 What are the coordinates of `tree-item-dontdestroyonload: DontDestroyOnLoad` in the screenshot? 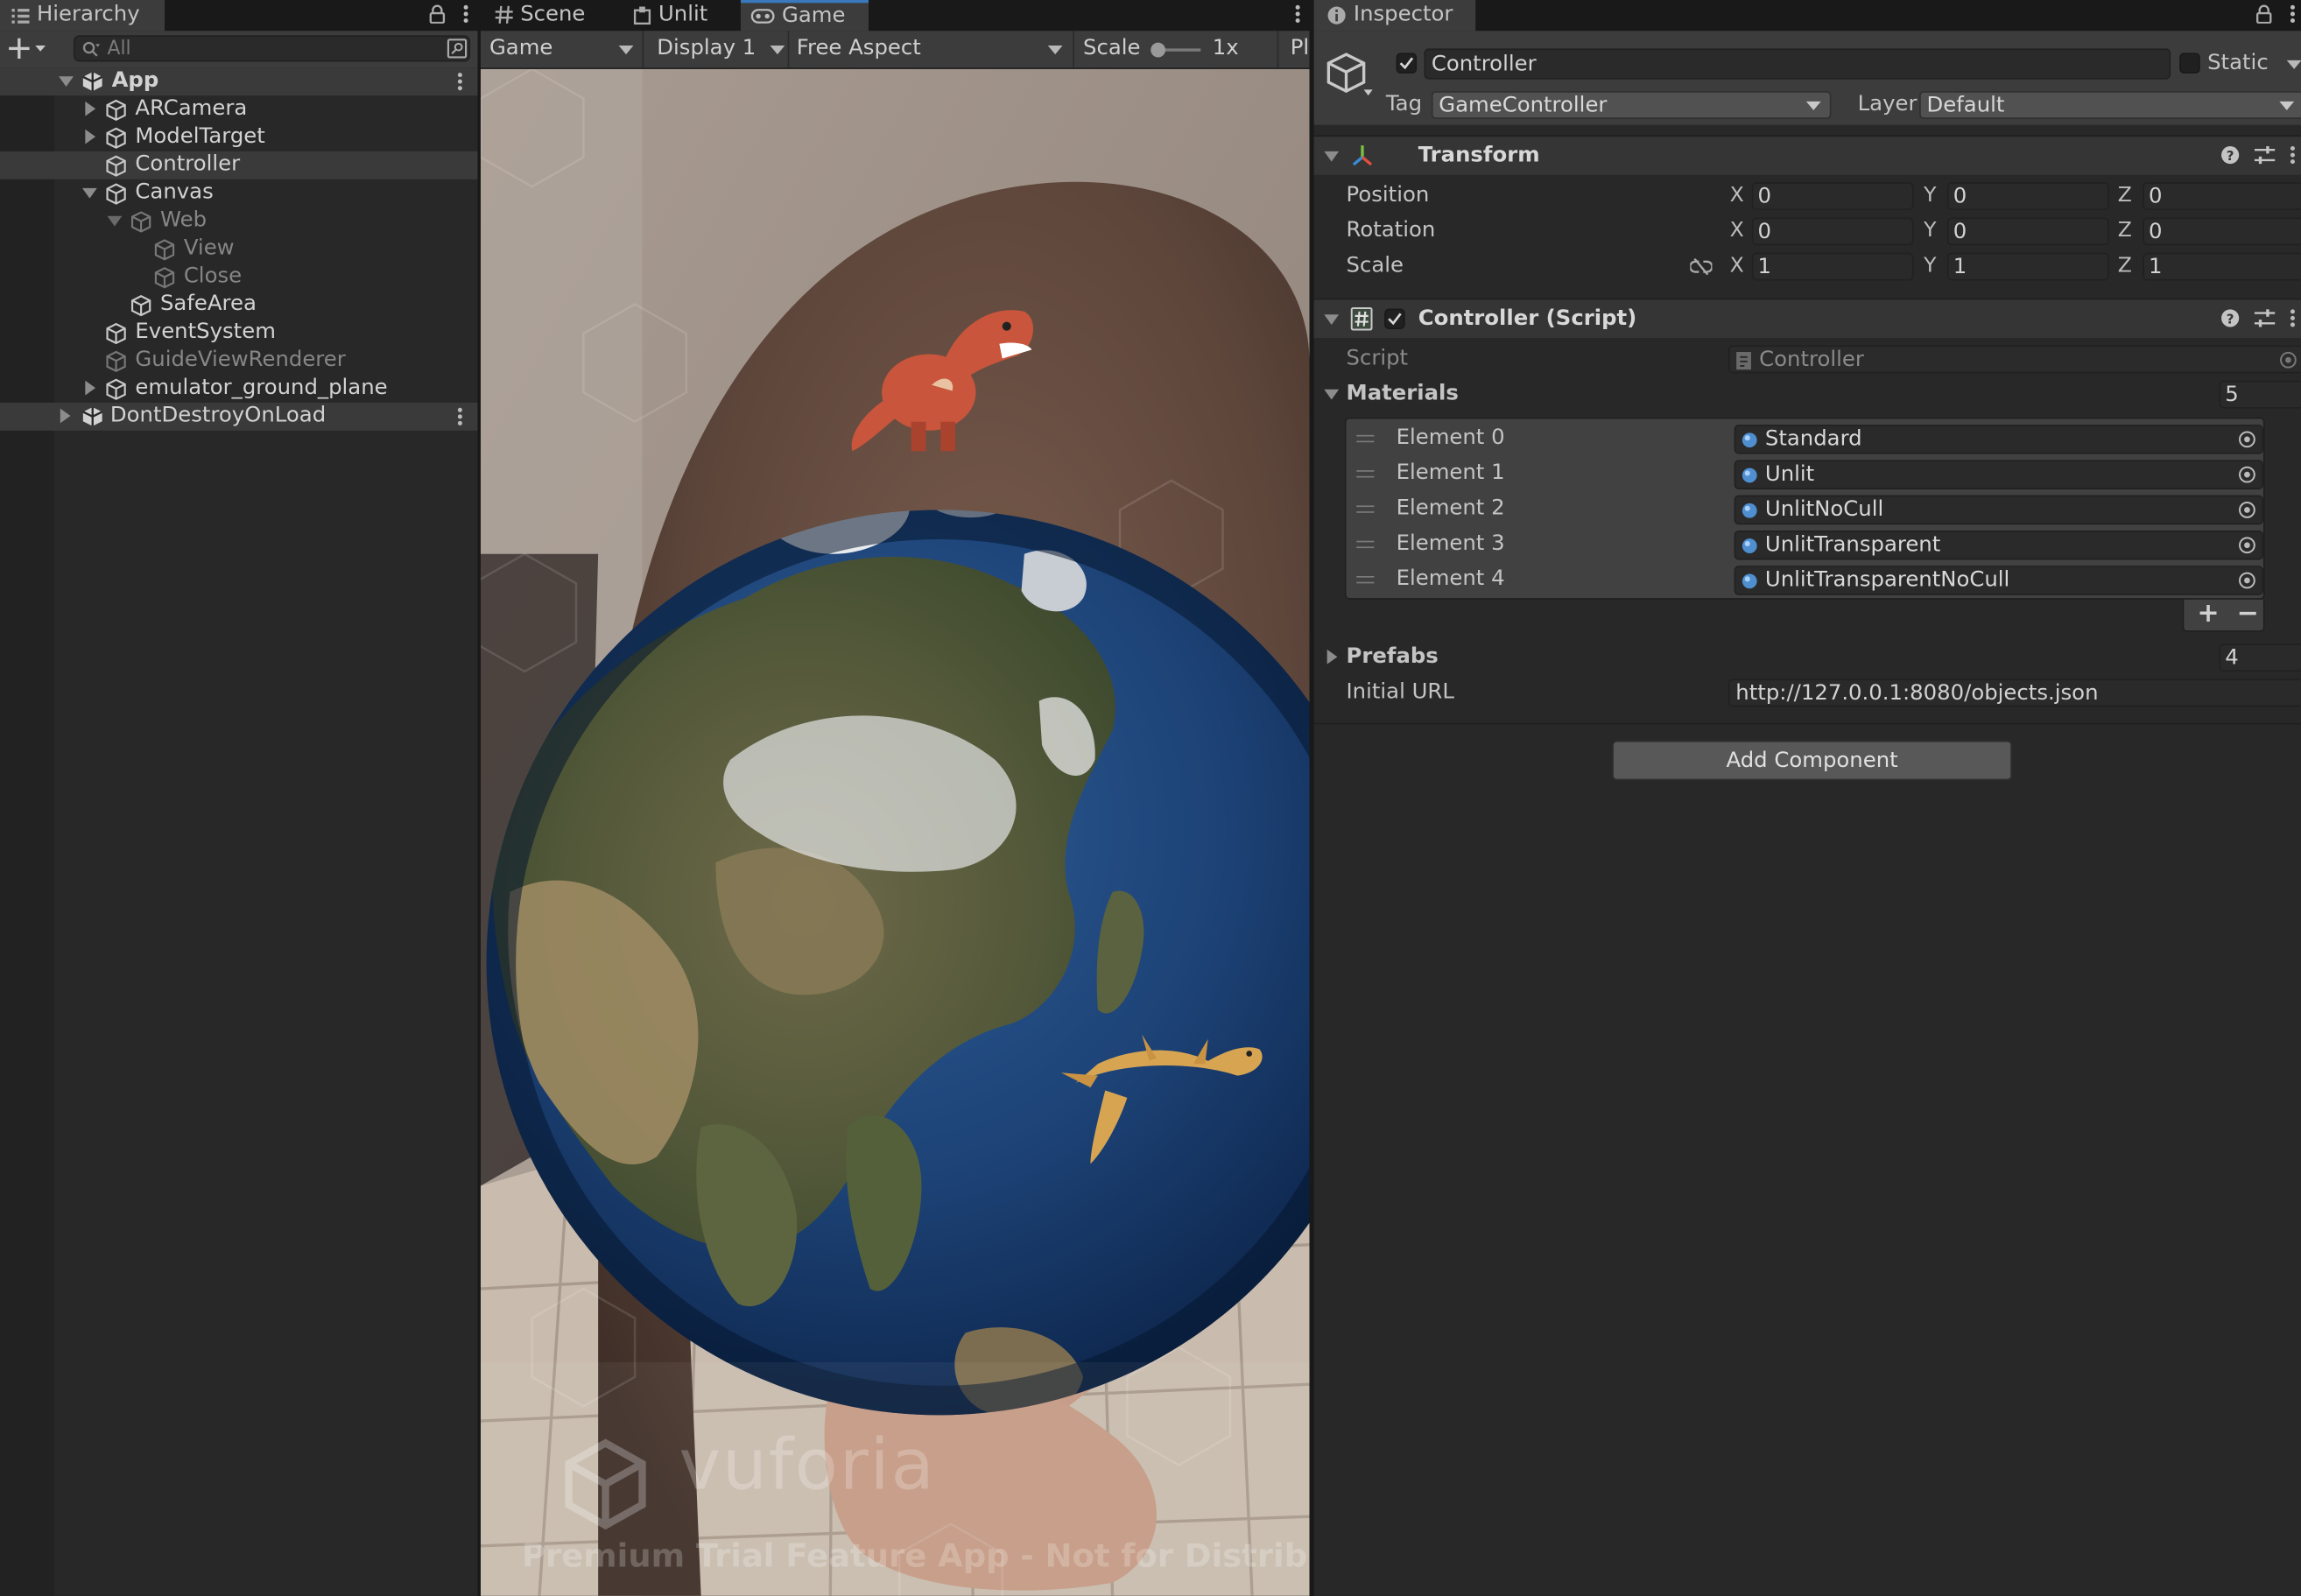 It's located at (239, 416).